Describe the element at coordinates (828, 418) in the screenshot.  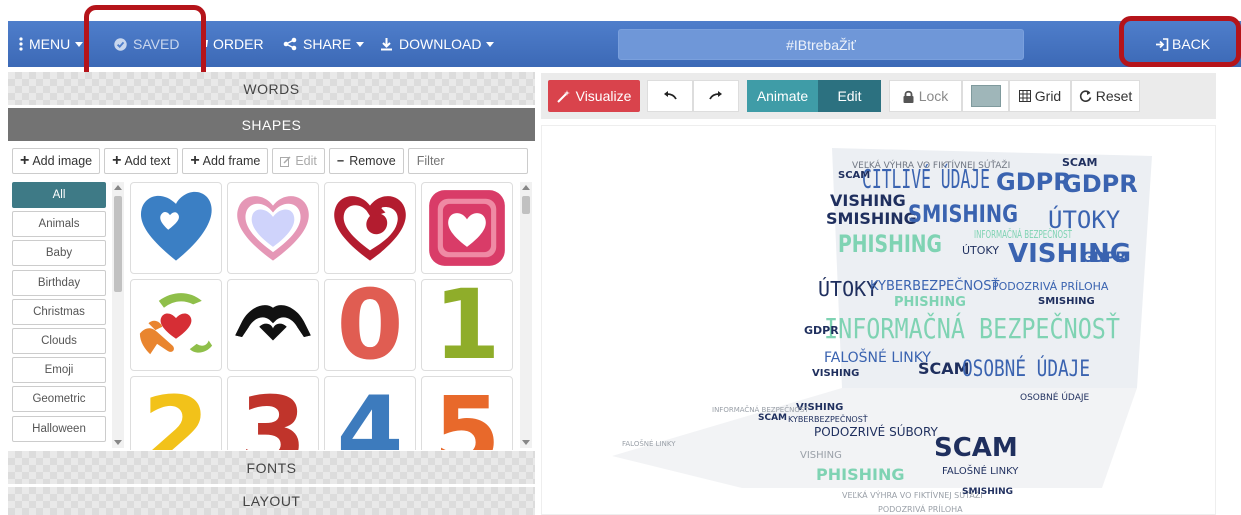
I see `cloud-word: KYBERBEZPEČNOSŤ` at that location.